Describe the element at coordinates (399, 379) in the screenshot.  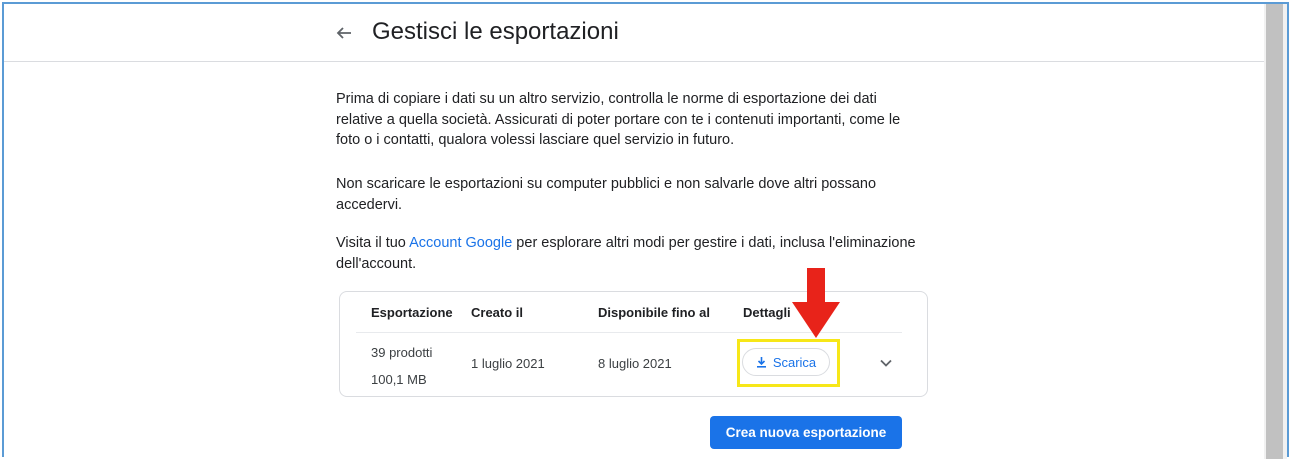
I see `export-size: 100,1 MB` at that location.